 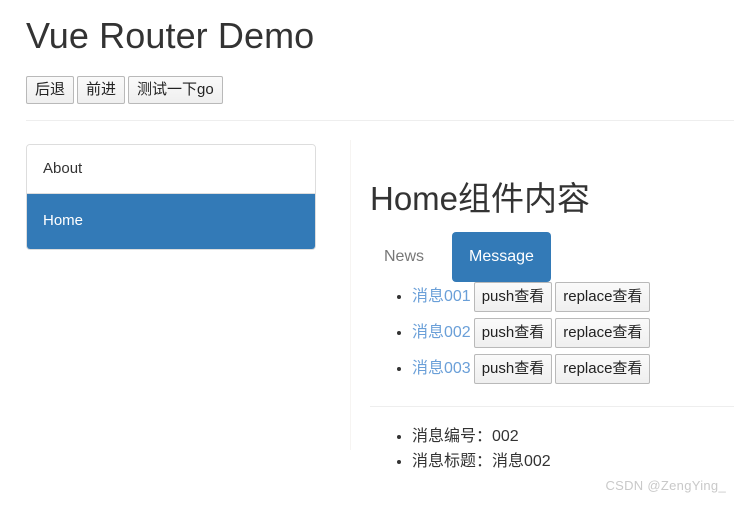 What do you see at coordinates (603, 332) in the screenshot?
I see `replace-view-button-002: replace查看` at bounding box center [603, 332].